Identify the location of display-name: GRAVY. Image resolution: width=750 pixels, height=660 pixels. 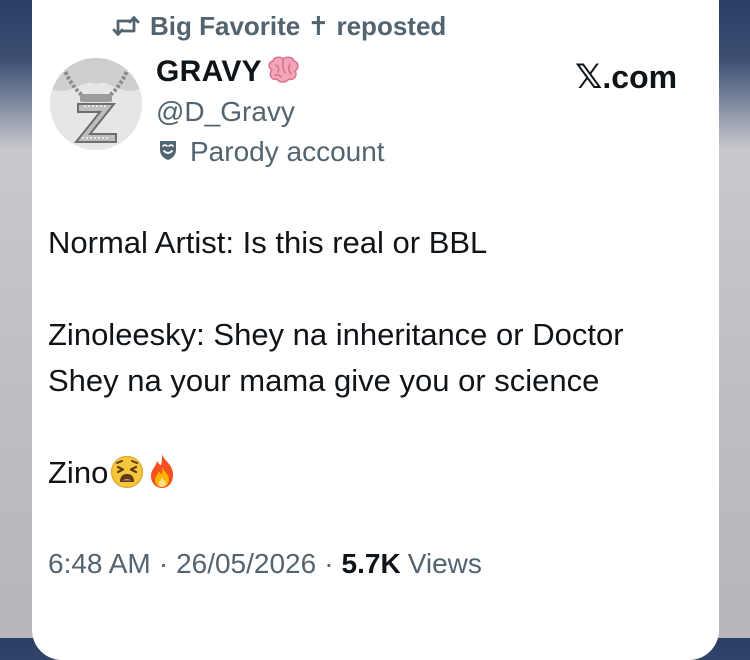
(209, 71).